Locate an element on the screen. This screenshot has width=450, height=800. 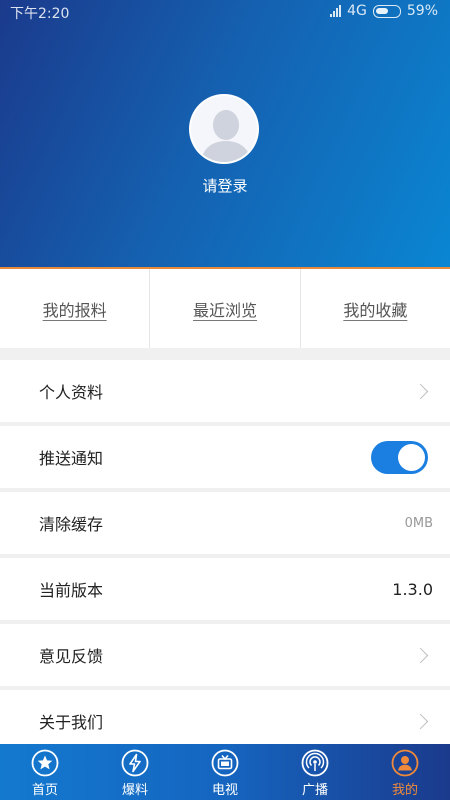
settings-item-profile: 个人资料 is located at coordinates (225, 391).